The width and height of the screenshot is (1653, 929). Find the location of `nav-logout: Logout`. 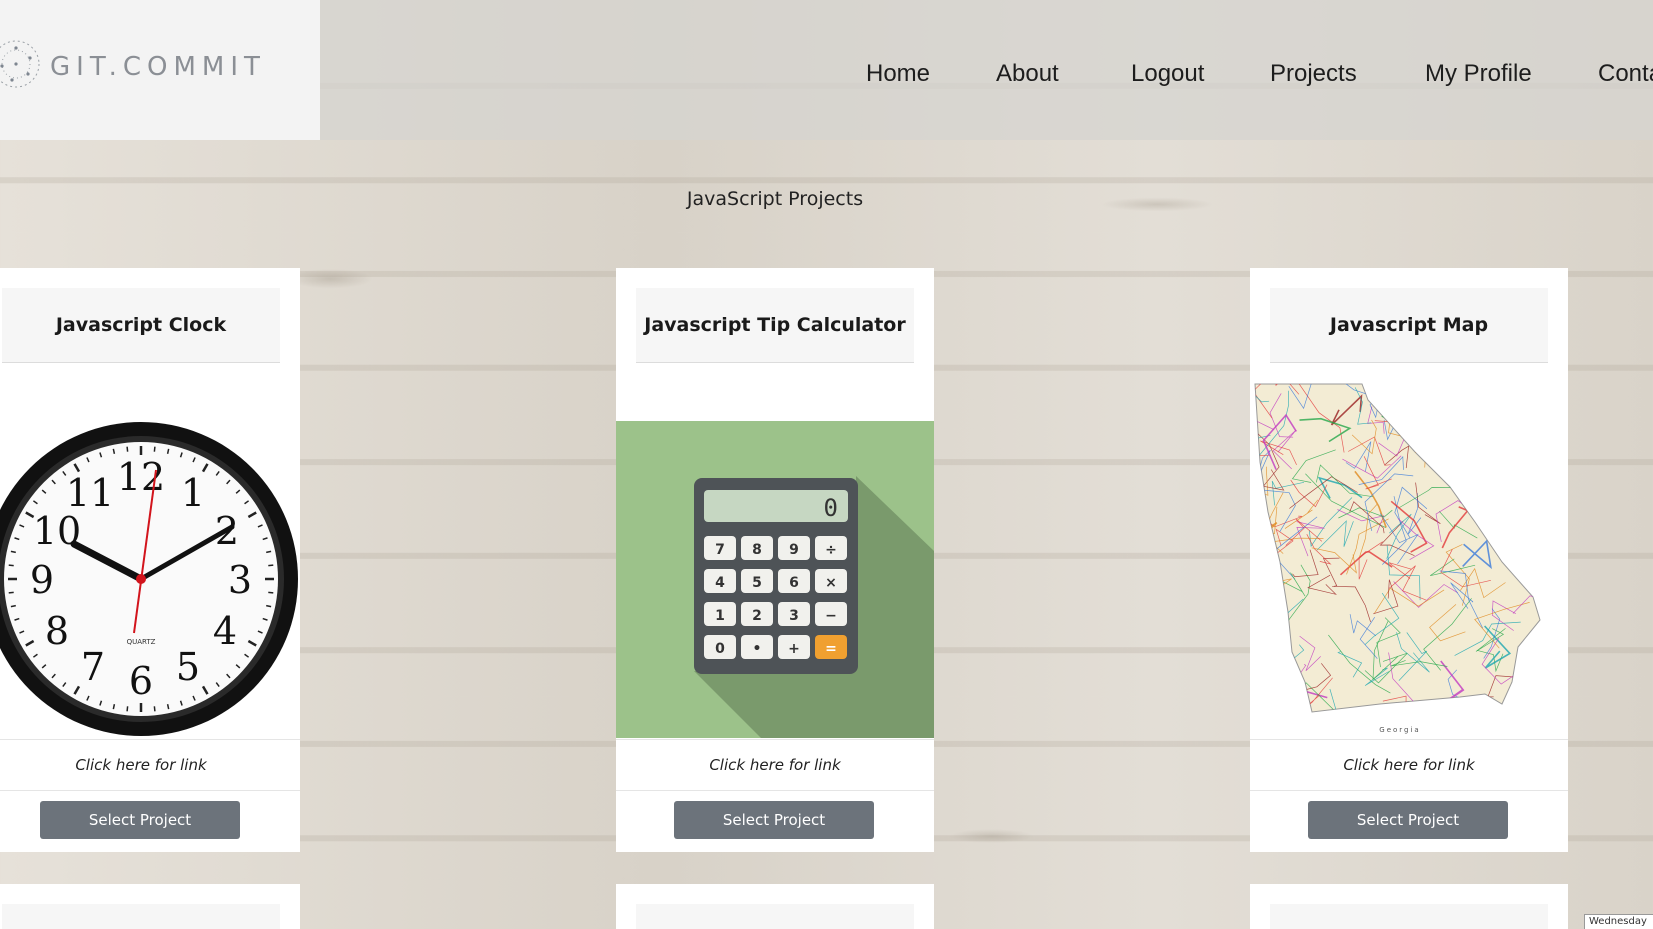

nav-logout: Logout is located at coordinates (1167, 74).